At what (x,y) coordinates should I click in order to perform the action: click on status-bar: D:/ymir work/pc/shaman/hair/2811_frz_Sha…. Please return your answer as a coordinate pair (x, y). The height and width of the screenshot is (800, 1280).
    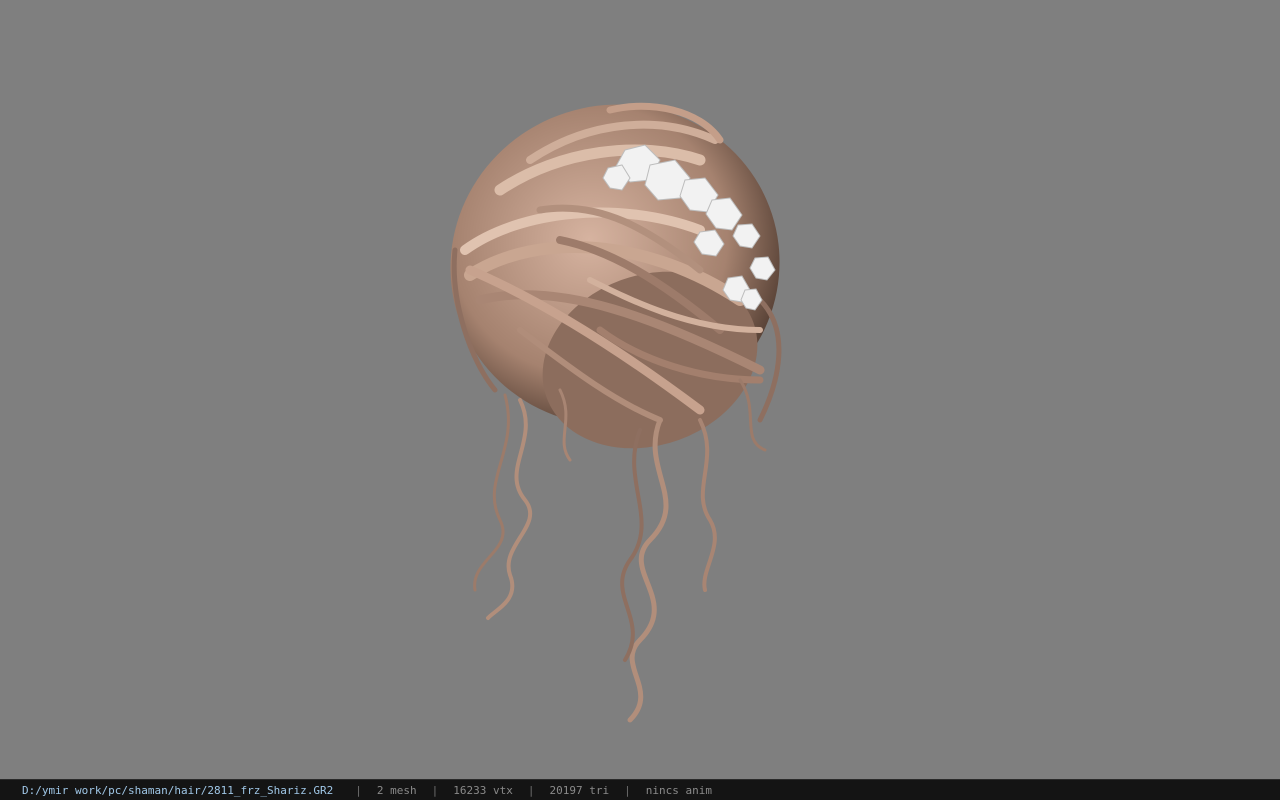
    Looking at the image, I should click on (640, 789).